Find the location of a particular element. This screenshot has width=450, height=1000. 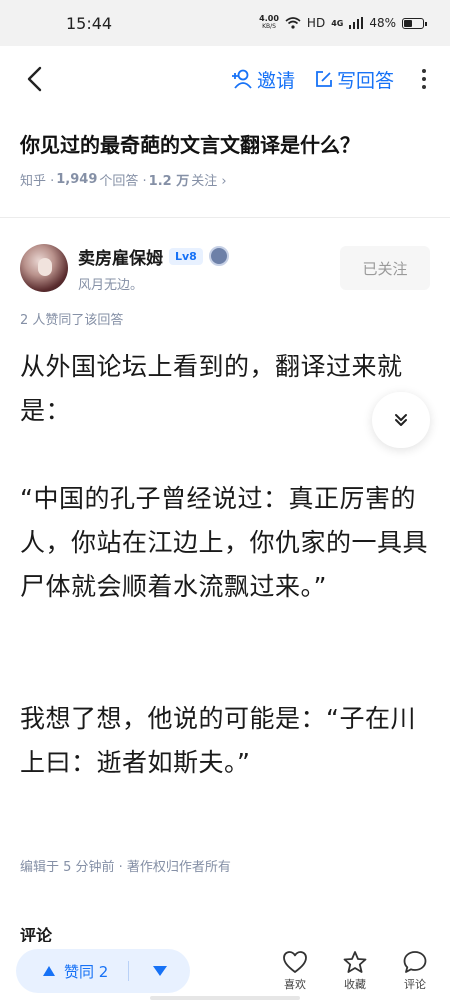

question-source: 知乎 · is located at coordinates (37, 181).